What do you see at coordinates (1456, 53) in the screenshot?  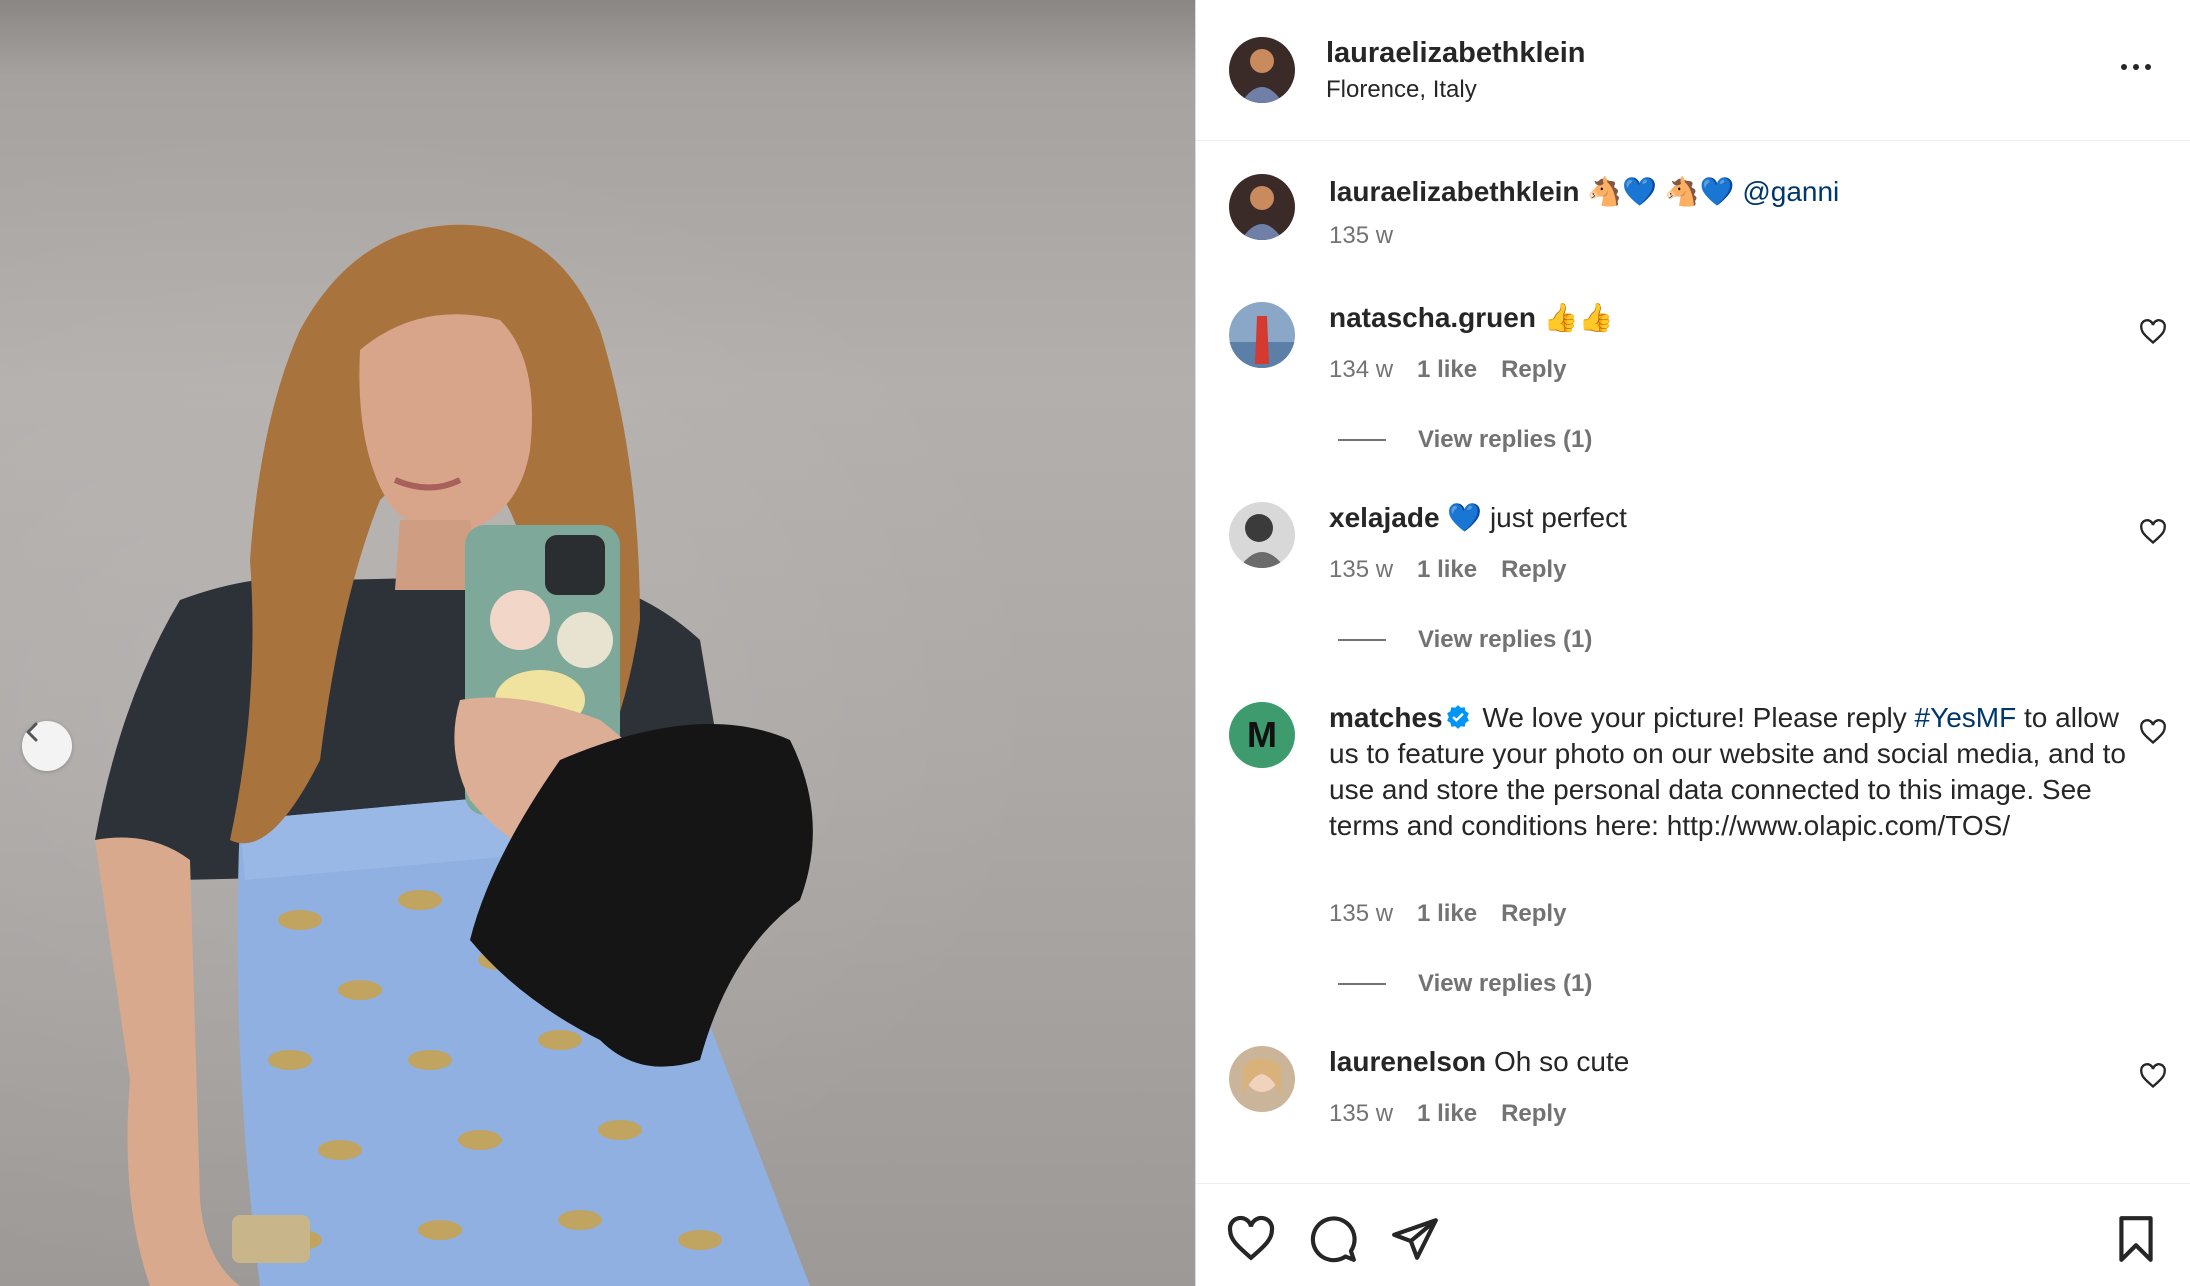 I see `author-username: lauraelizabethklein` at bounding box center [1456, 53].